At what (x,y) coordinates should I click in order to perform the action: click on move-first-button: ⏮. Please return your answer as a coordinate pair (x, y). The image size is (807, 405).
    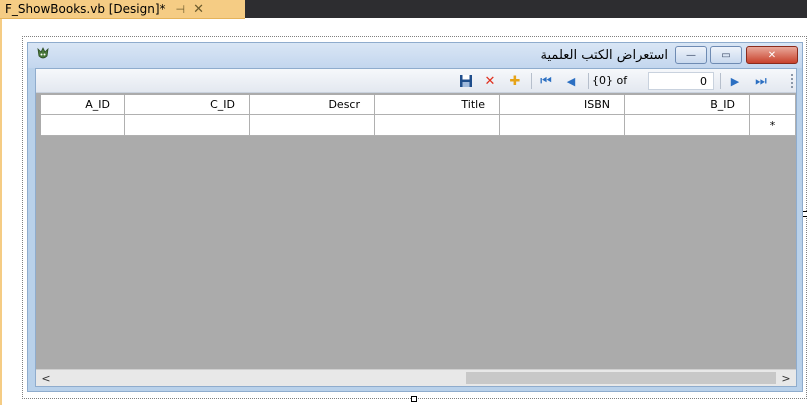
    Looking at the image, I should click on (546, 81).